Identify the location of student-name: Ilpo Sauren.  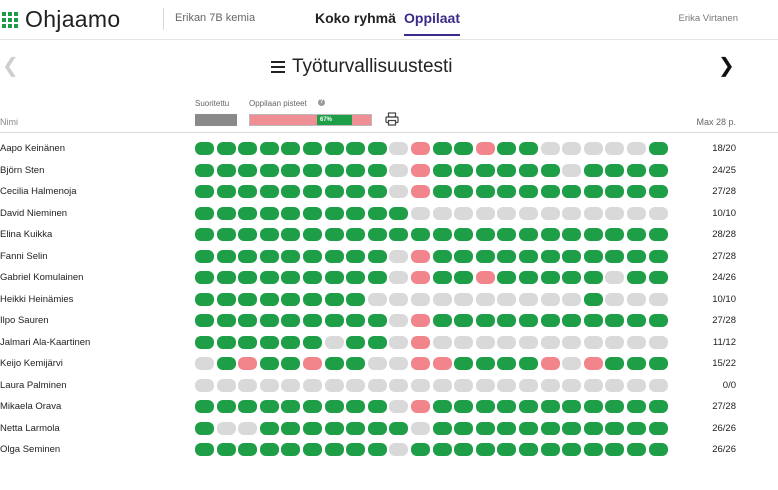
(24, 320).